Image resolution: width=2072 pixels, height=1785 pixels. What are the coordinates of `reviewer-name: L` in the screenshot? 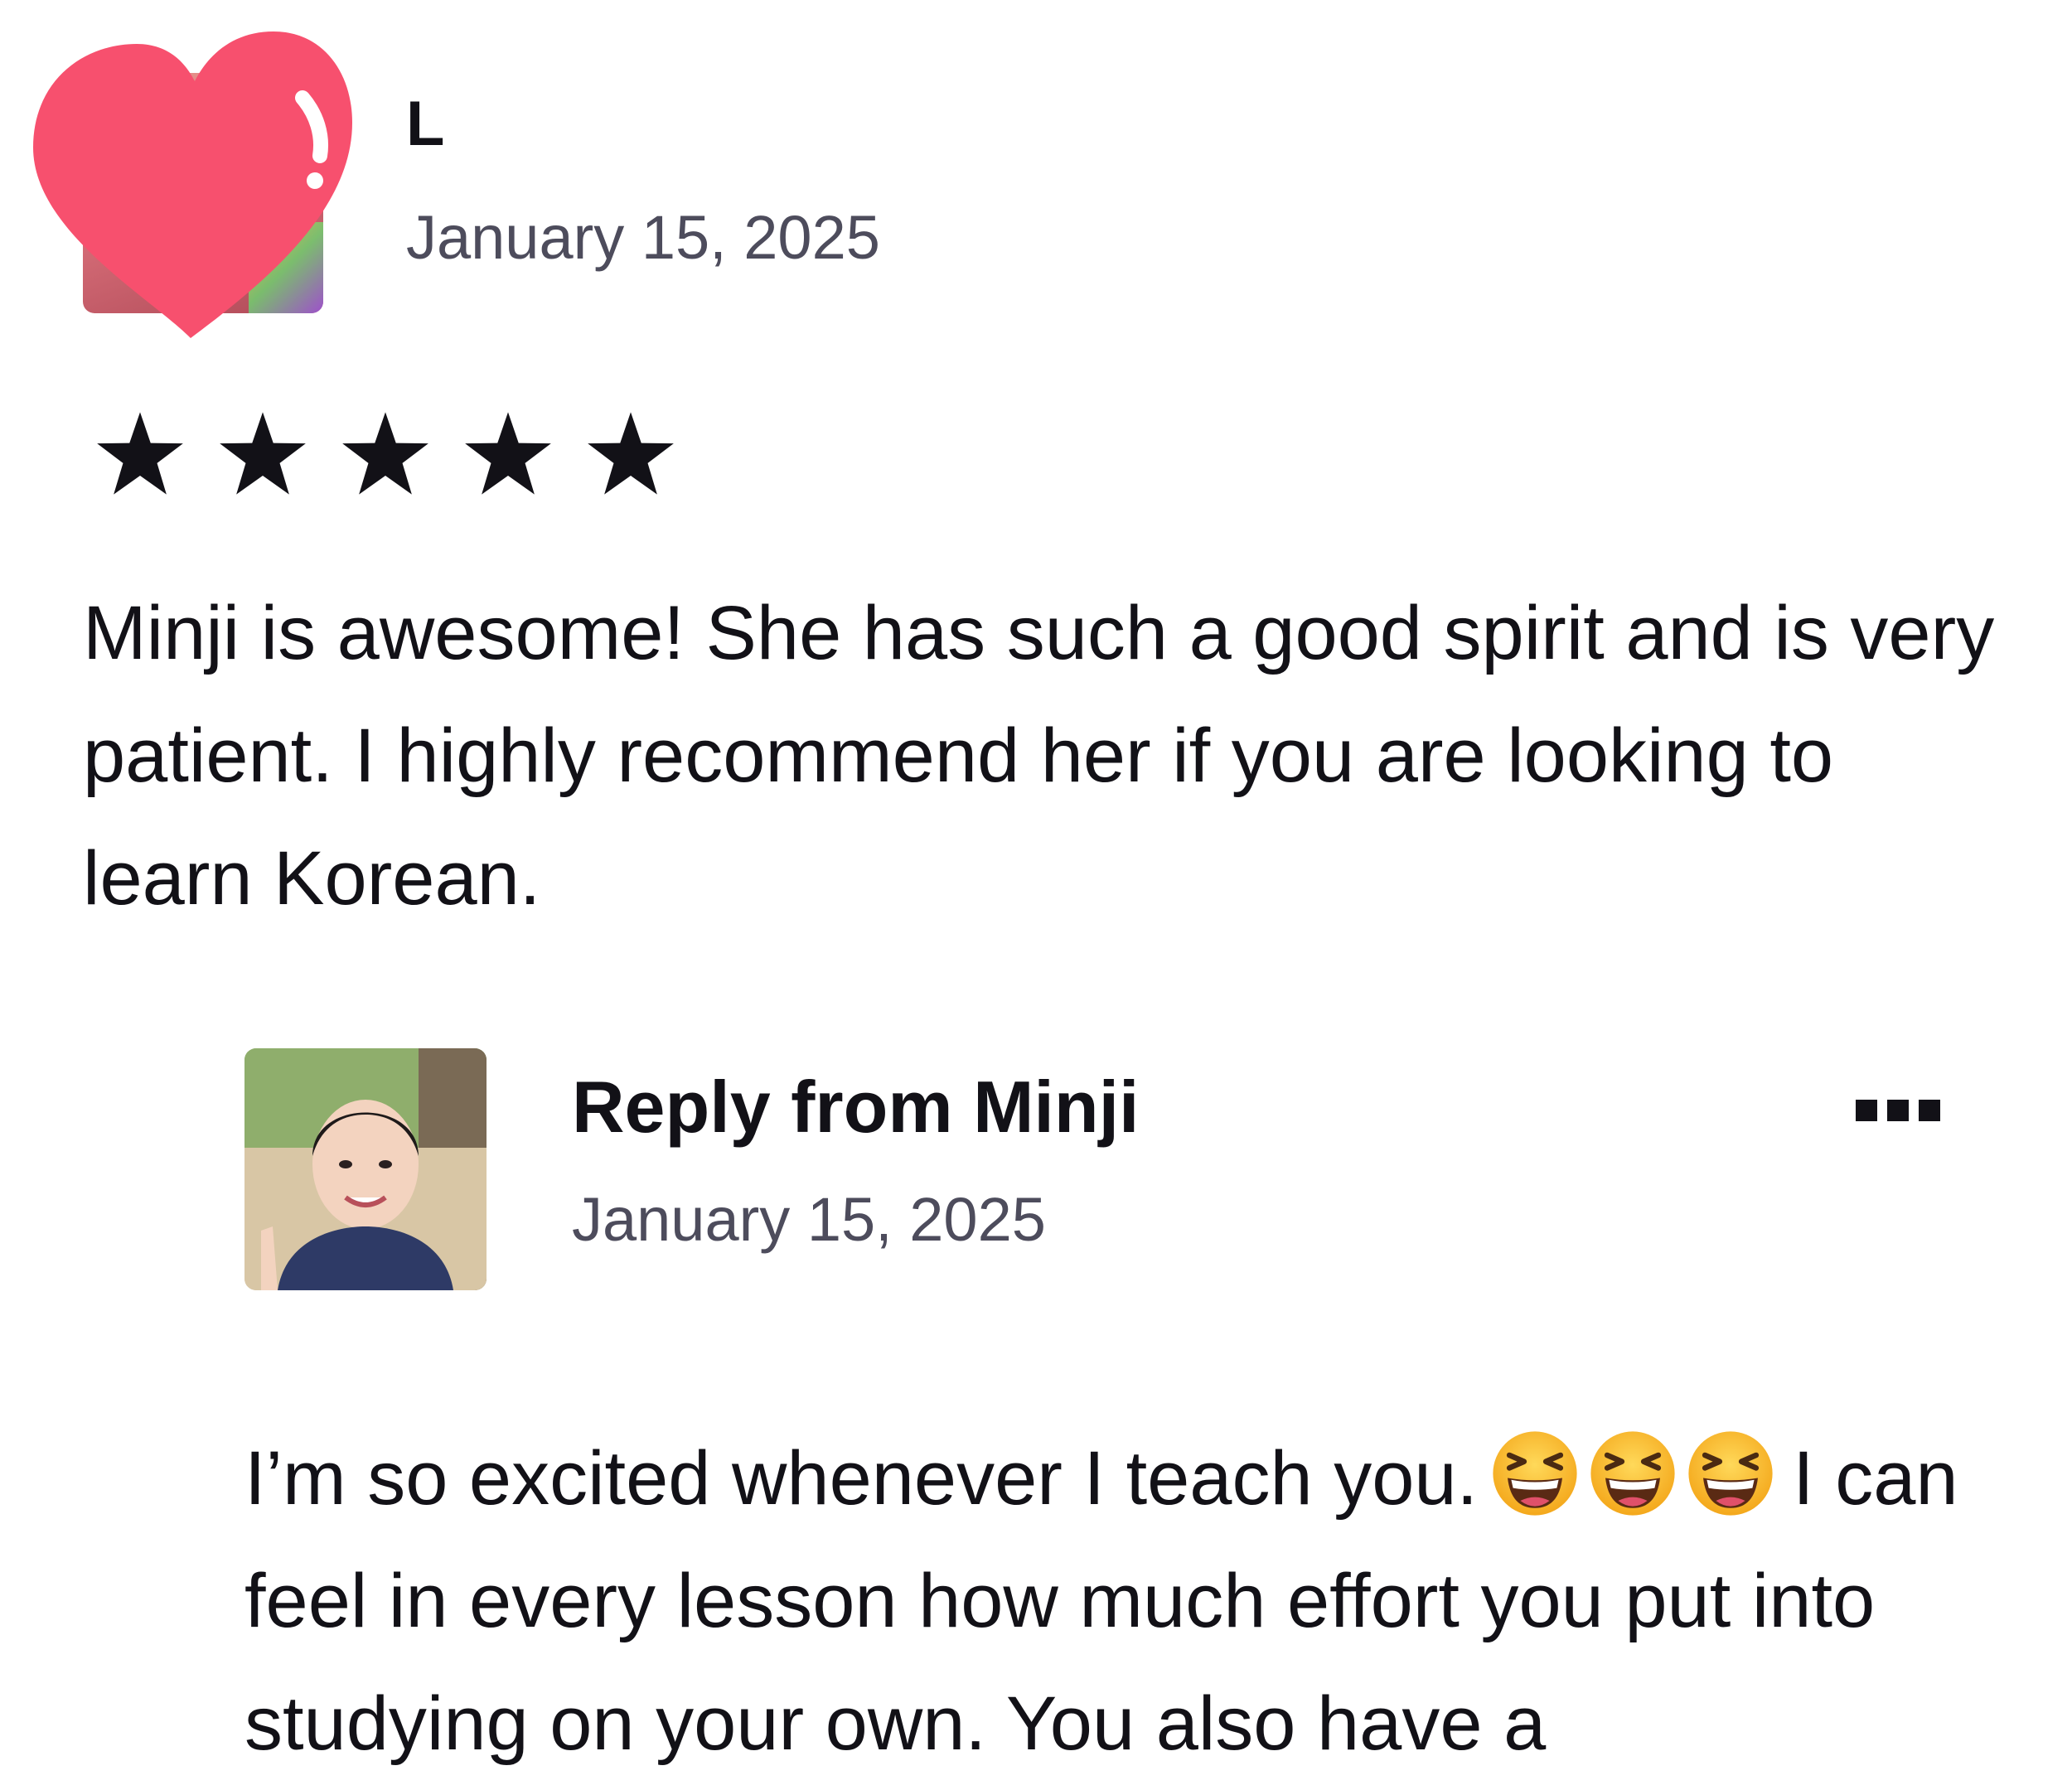 It's located at (425, 124).